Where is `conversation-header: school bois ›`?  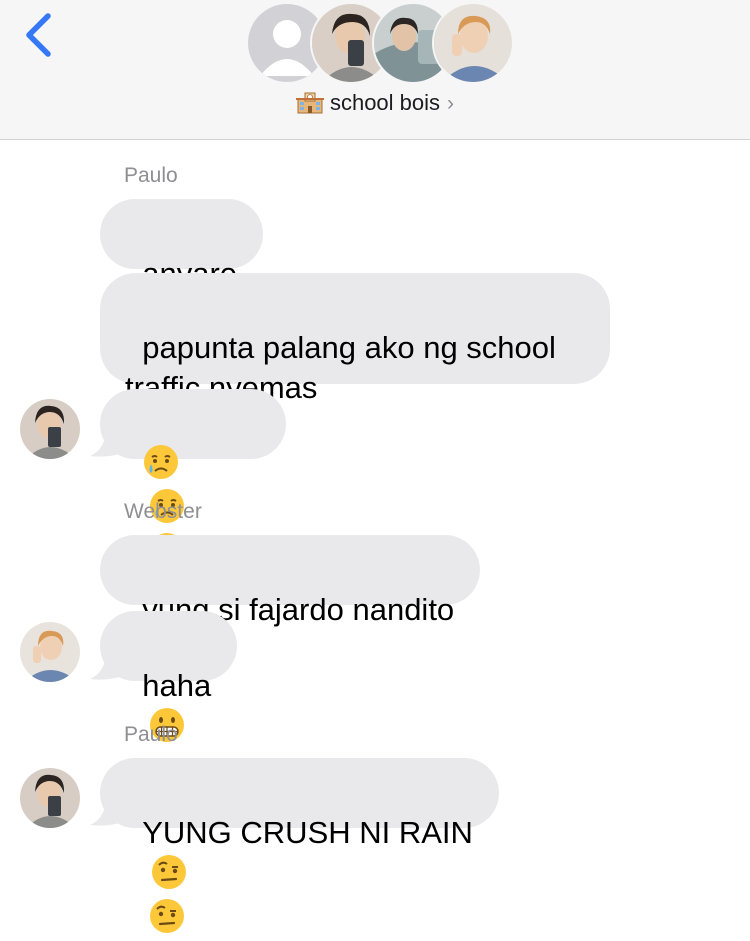
conversation-header: school bois › is located at coordinates (375, 70).